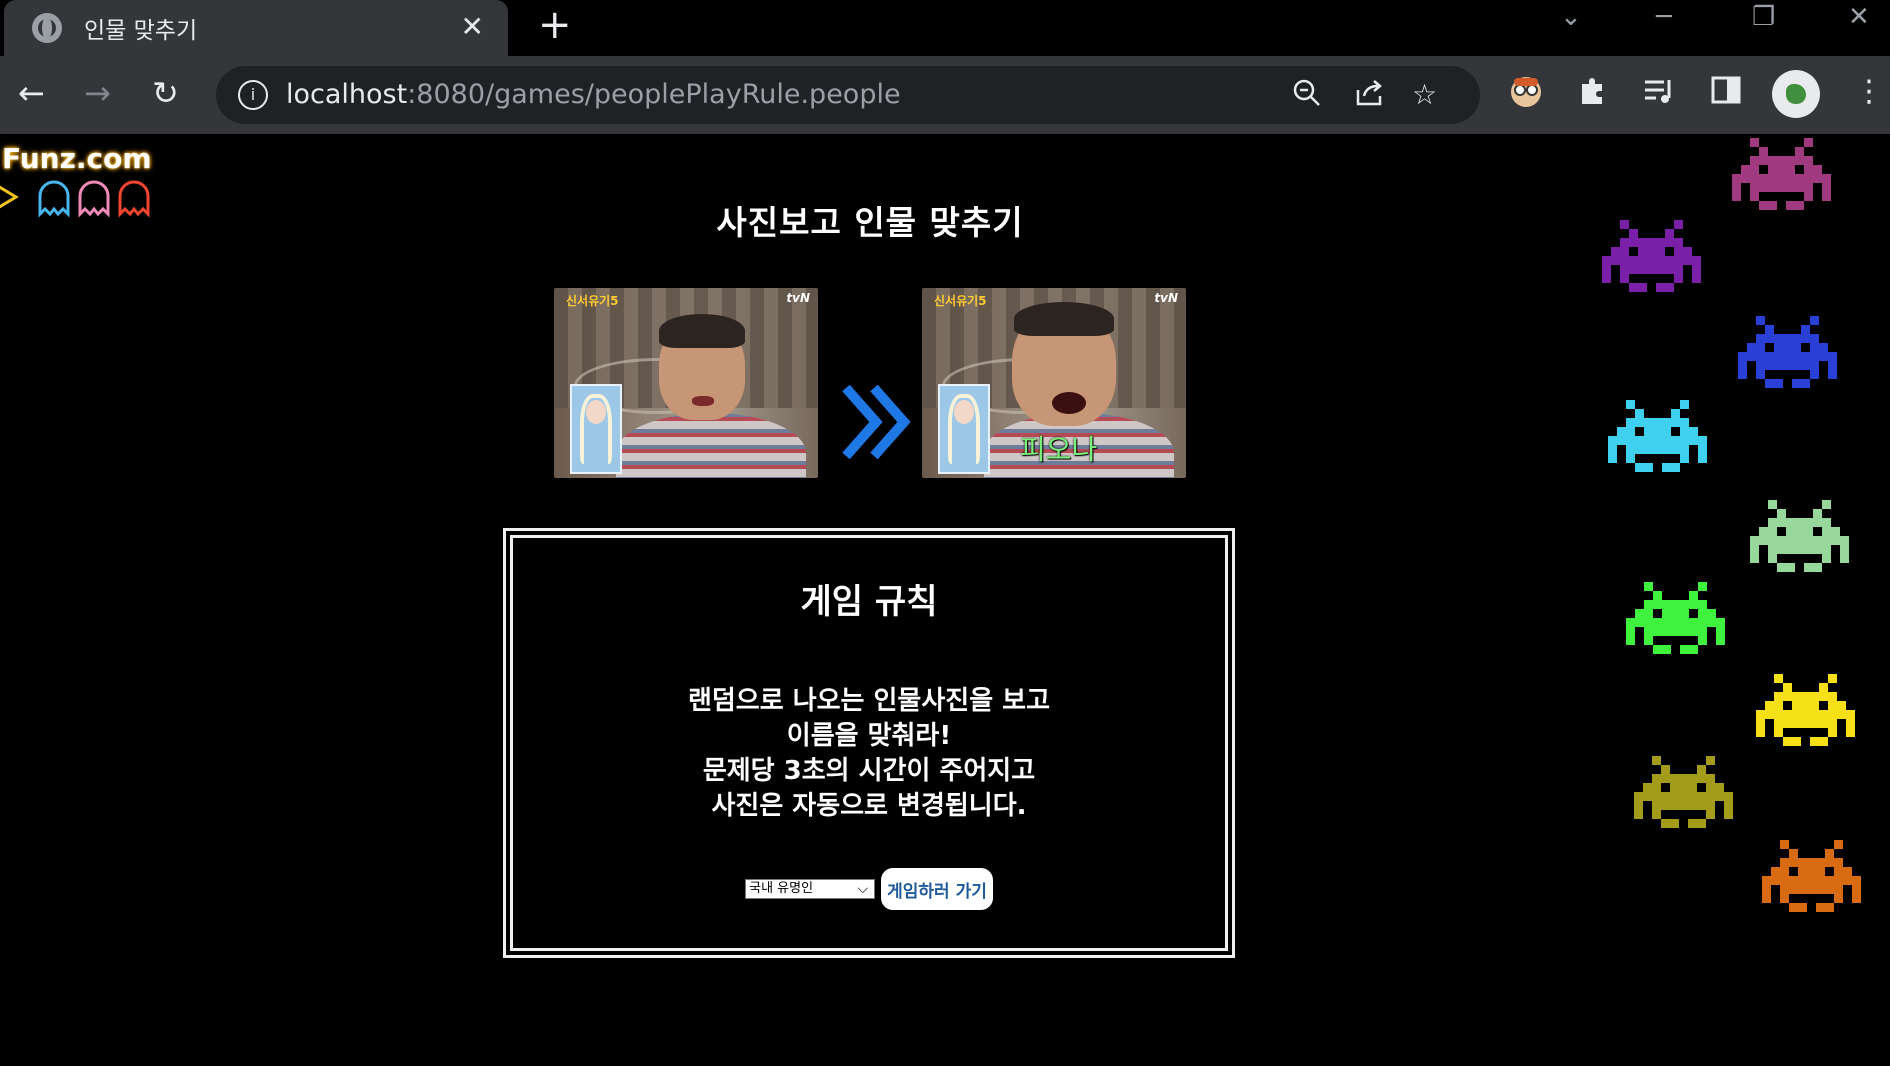 The image size is (1890, 1066). Describe the element at coordinates (1526, 92) in the screenshot. I see `extension-face-icon` at that location.